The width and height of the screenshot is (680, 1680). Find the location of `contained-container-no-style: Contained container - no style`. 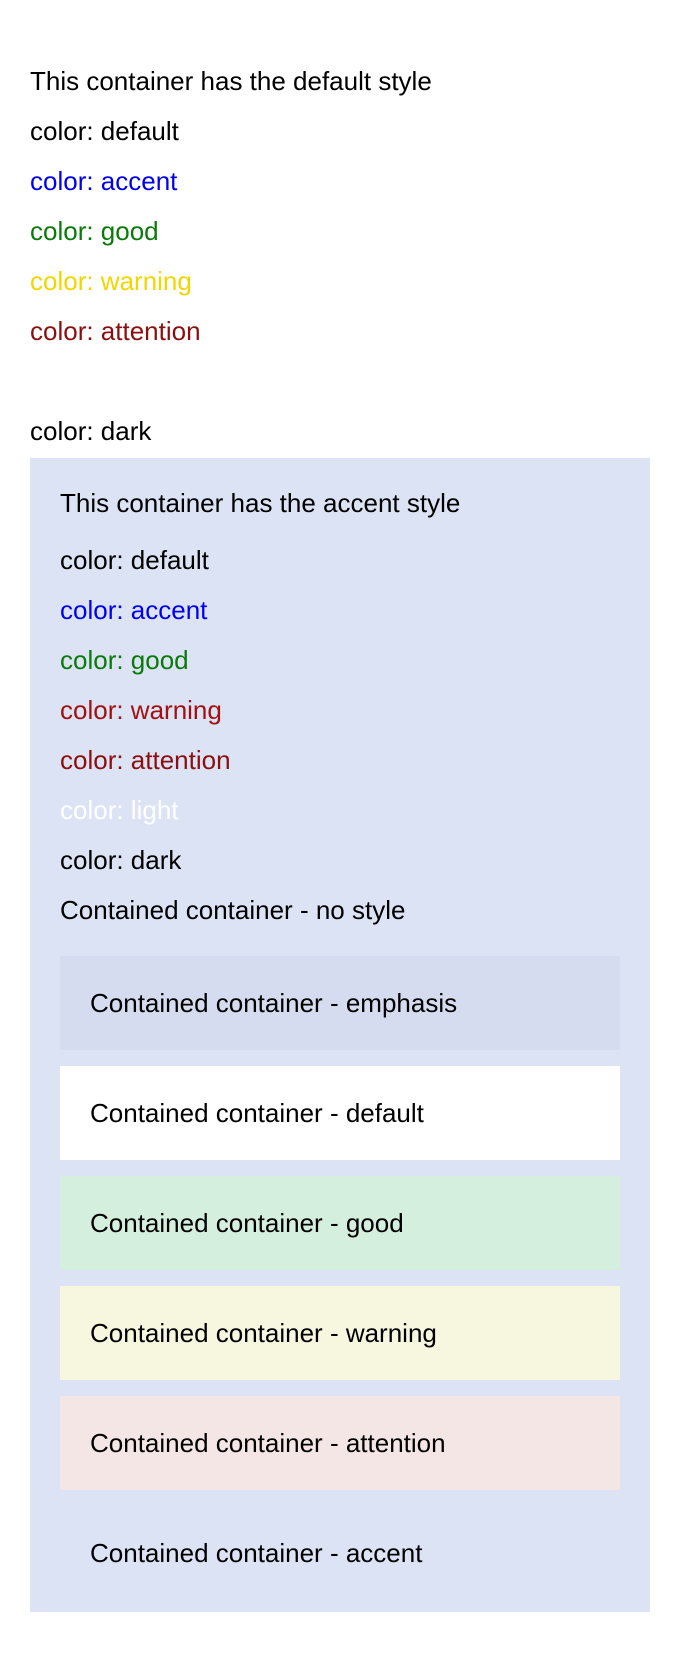

contained-container-no-style: Contained container - no style is located at coordinates (233, 910).